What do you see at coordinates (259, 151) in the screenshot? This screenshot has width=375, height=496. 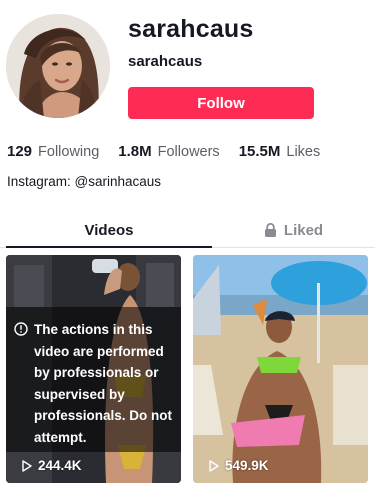 I see `stat-likes-count: 15.5M` at bounding box center [259, 151].